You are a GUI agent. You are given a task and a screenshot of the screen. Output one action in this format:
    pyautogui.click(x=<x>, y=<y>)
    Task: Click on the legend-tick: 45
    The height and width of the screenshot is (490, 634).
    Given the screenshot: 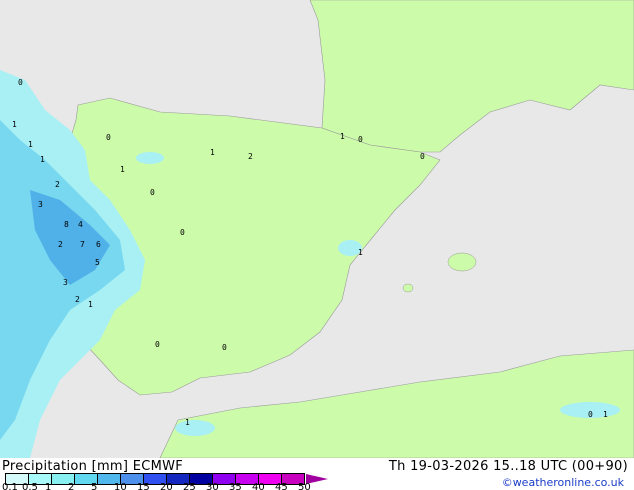 What is the action you would take?
    pyautogui.click(x=281, y=486)
    